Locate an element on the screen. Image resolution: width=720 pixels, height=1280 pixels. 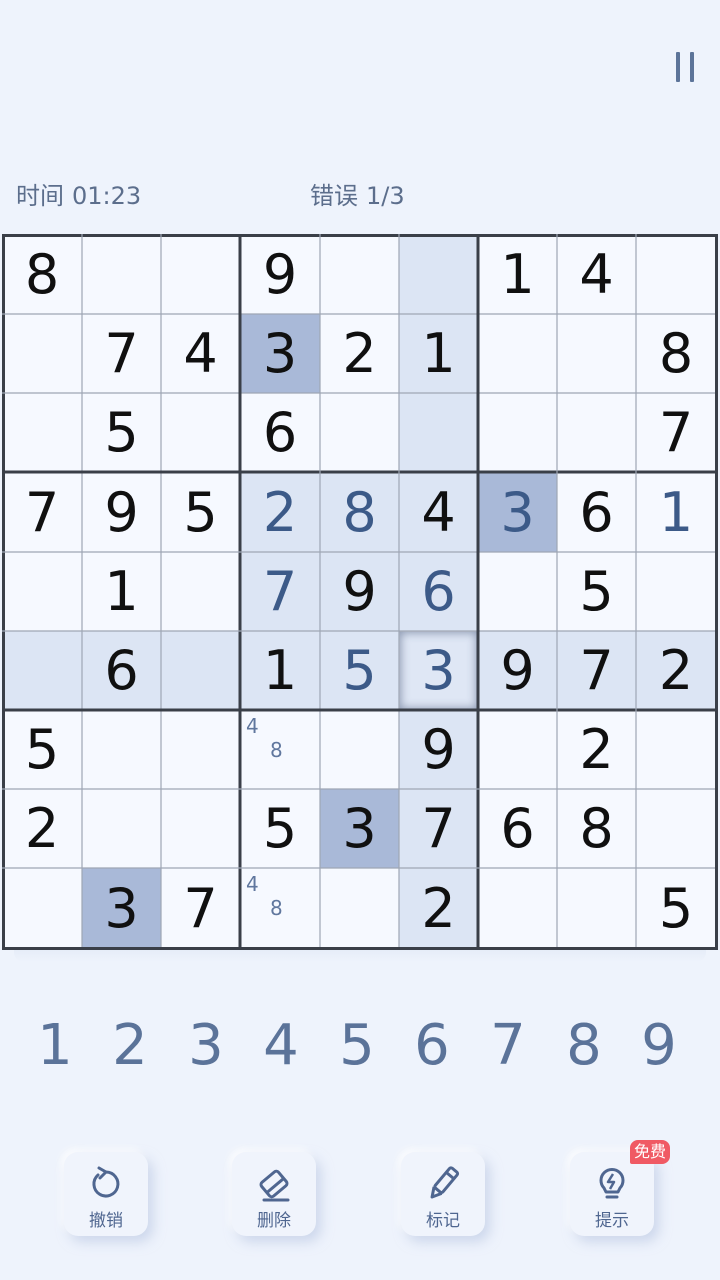
hint-button: 提示 is located at coordinates (612, 1194).